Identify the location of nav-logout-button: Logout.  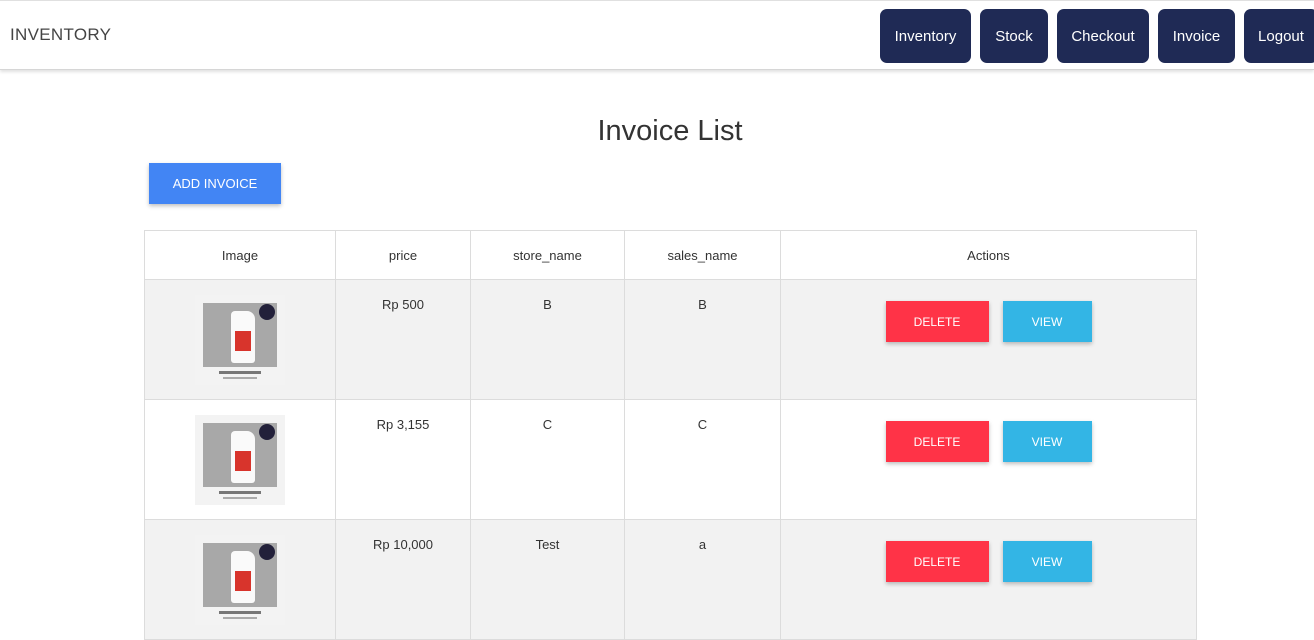
(1279, 36).